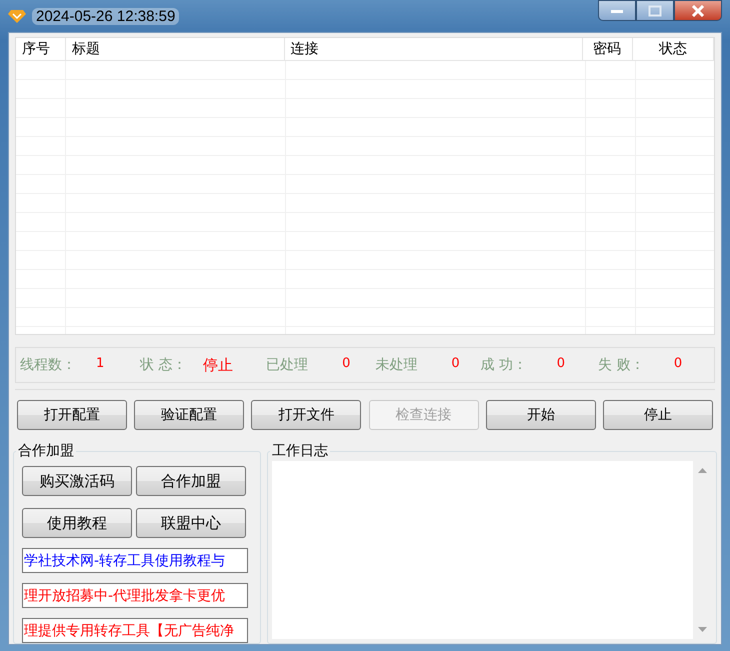 This screenshot has height=651, width=730. I want to click on window-title: 2024-05-26 12:38:59, so click(106, 16).